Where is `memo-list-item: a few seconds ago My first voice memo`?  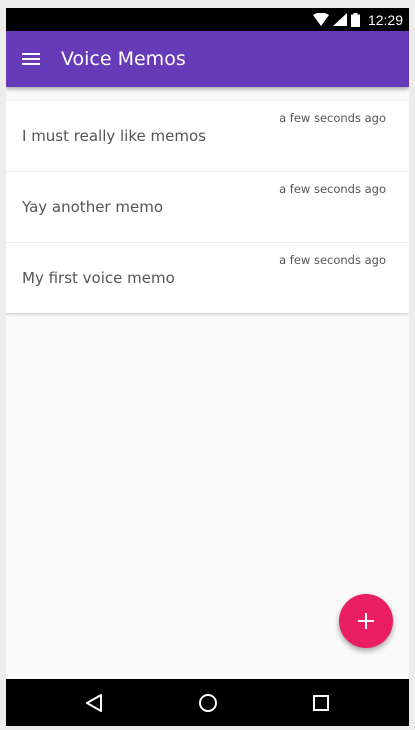 memo-list-item: a few seconds ago My first voice memo is located at coordinates (207, 278).